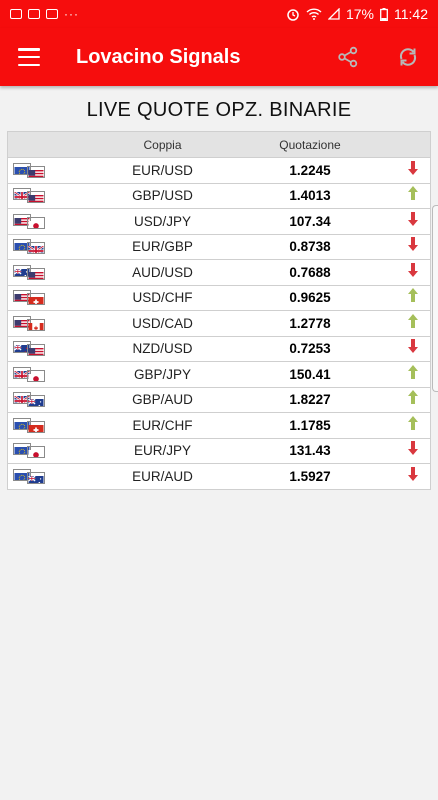  Describe the element at coordinates (29, 57) in the screenshot. I see `menu-icon` at that location.